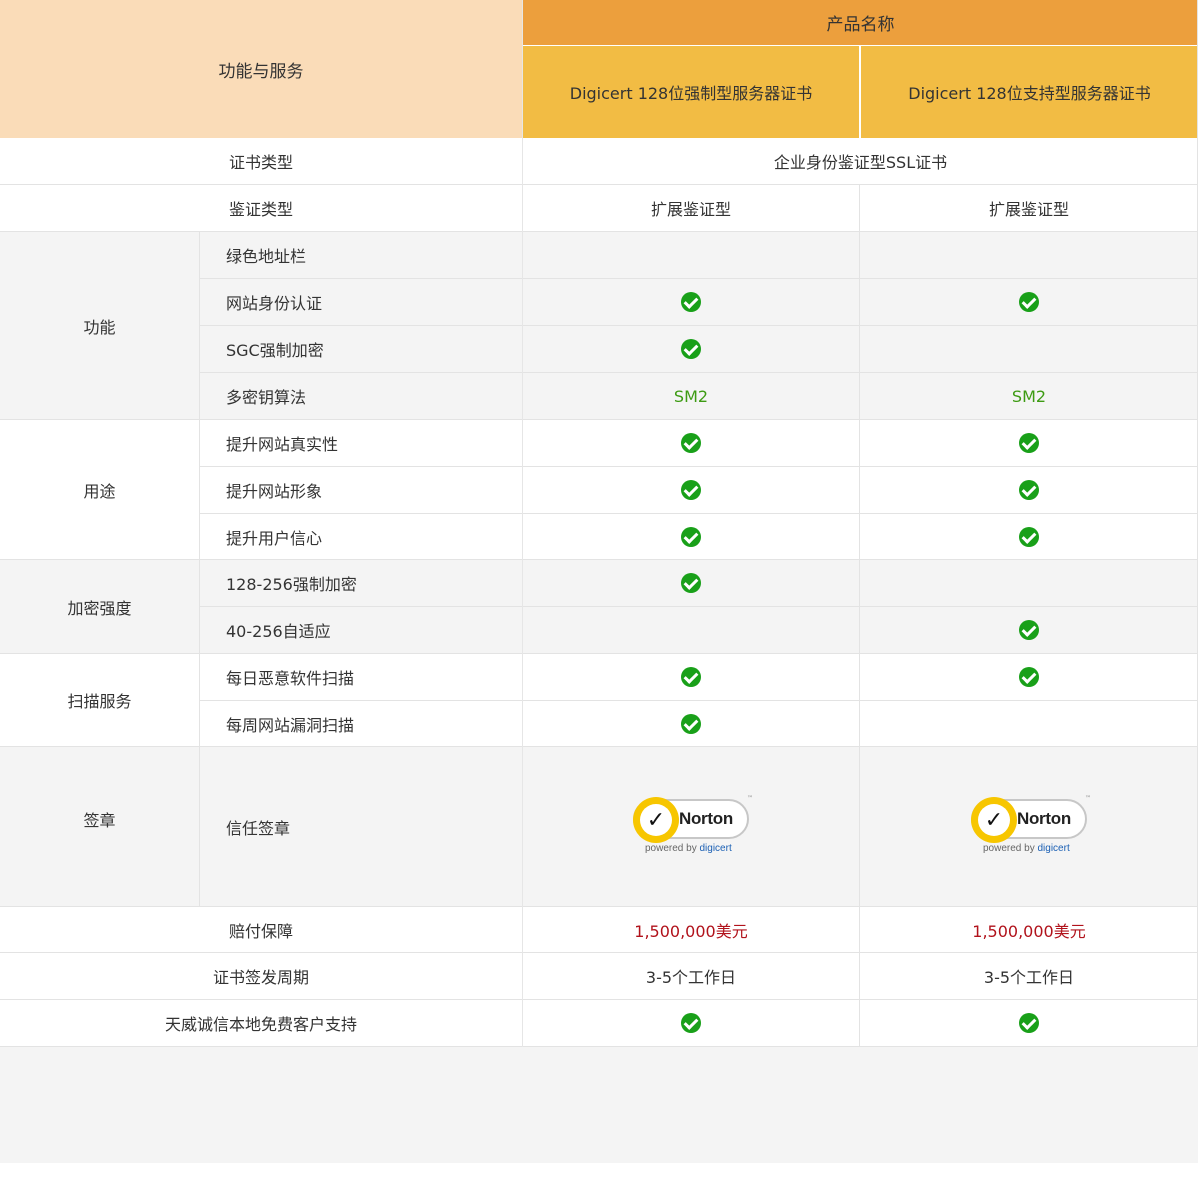 The width and height of the screenshot is (1200, 1200). I want to click on verify-type-text-2: 扩展鉴证型, so click(1028, 209).